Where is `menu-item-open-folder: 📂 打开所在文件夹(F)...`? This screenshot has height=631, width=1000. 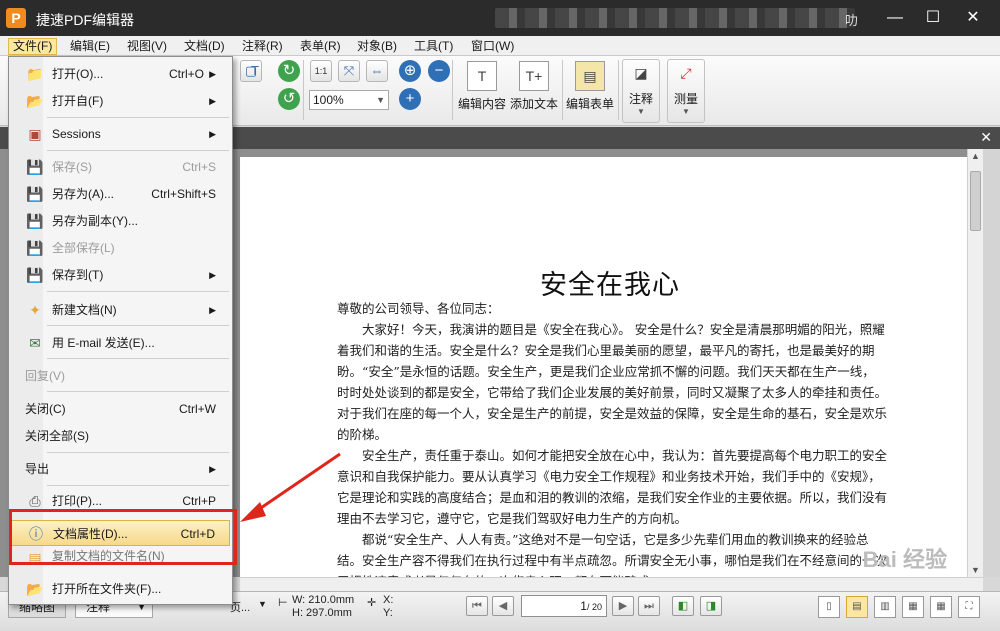
menu-item-open-folder: 📂 打开所在文件夹(F)... is located at coordinates (120, 589).